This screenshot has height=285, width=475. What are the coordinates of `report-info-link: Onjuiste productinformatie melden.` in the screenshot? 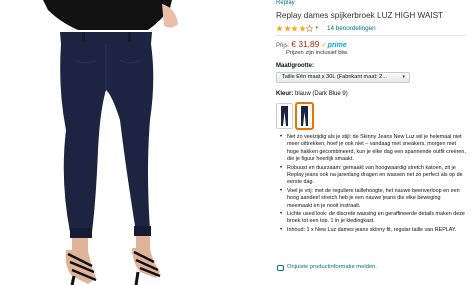 It's located at (327, 267).